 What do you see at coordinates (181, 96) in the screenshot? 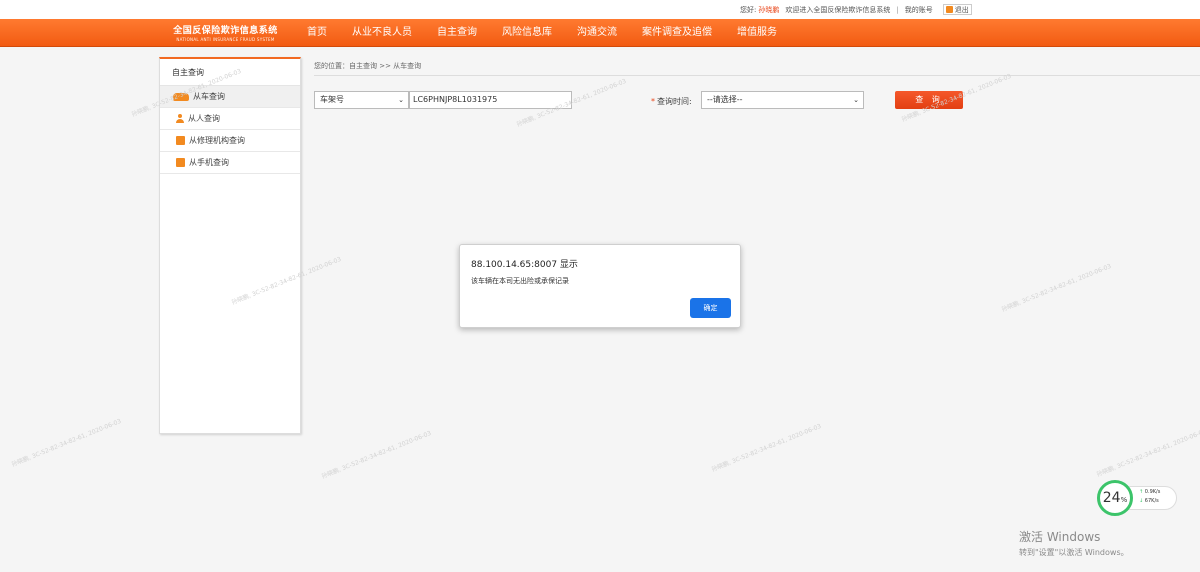
I see `car-icon` at bounding box center [181, 96].